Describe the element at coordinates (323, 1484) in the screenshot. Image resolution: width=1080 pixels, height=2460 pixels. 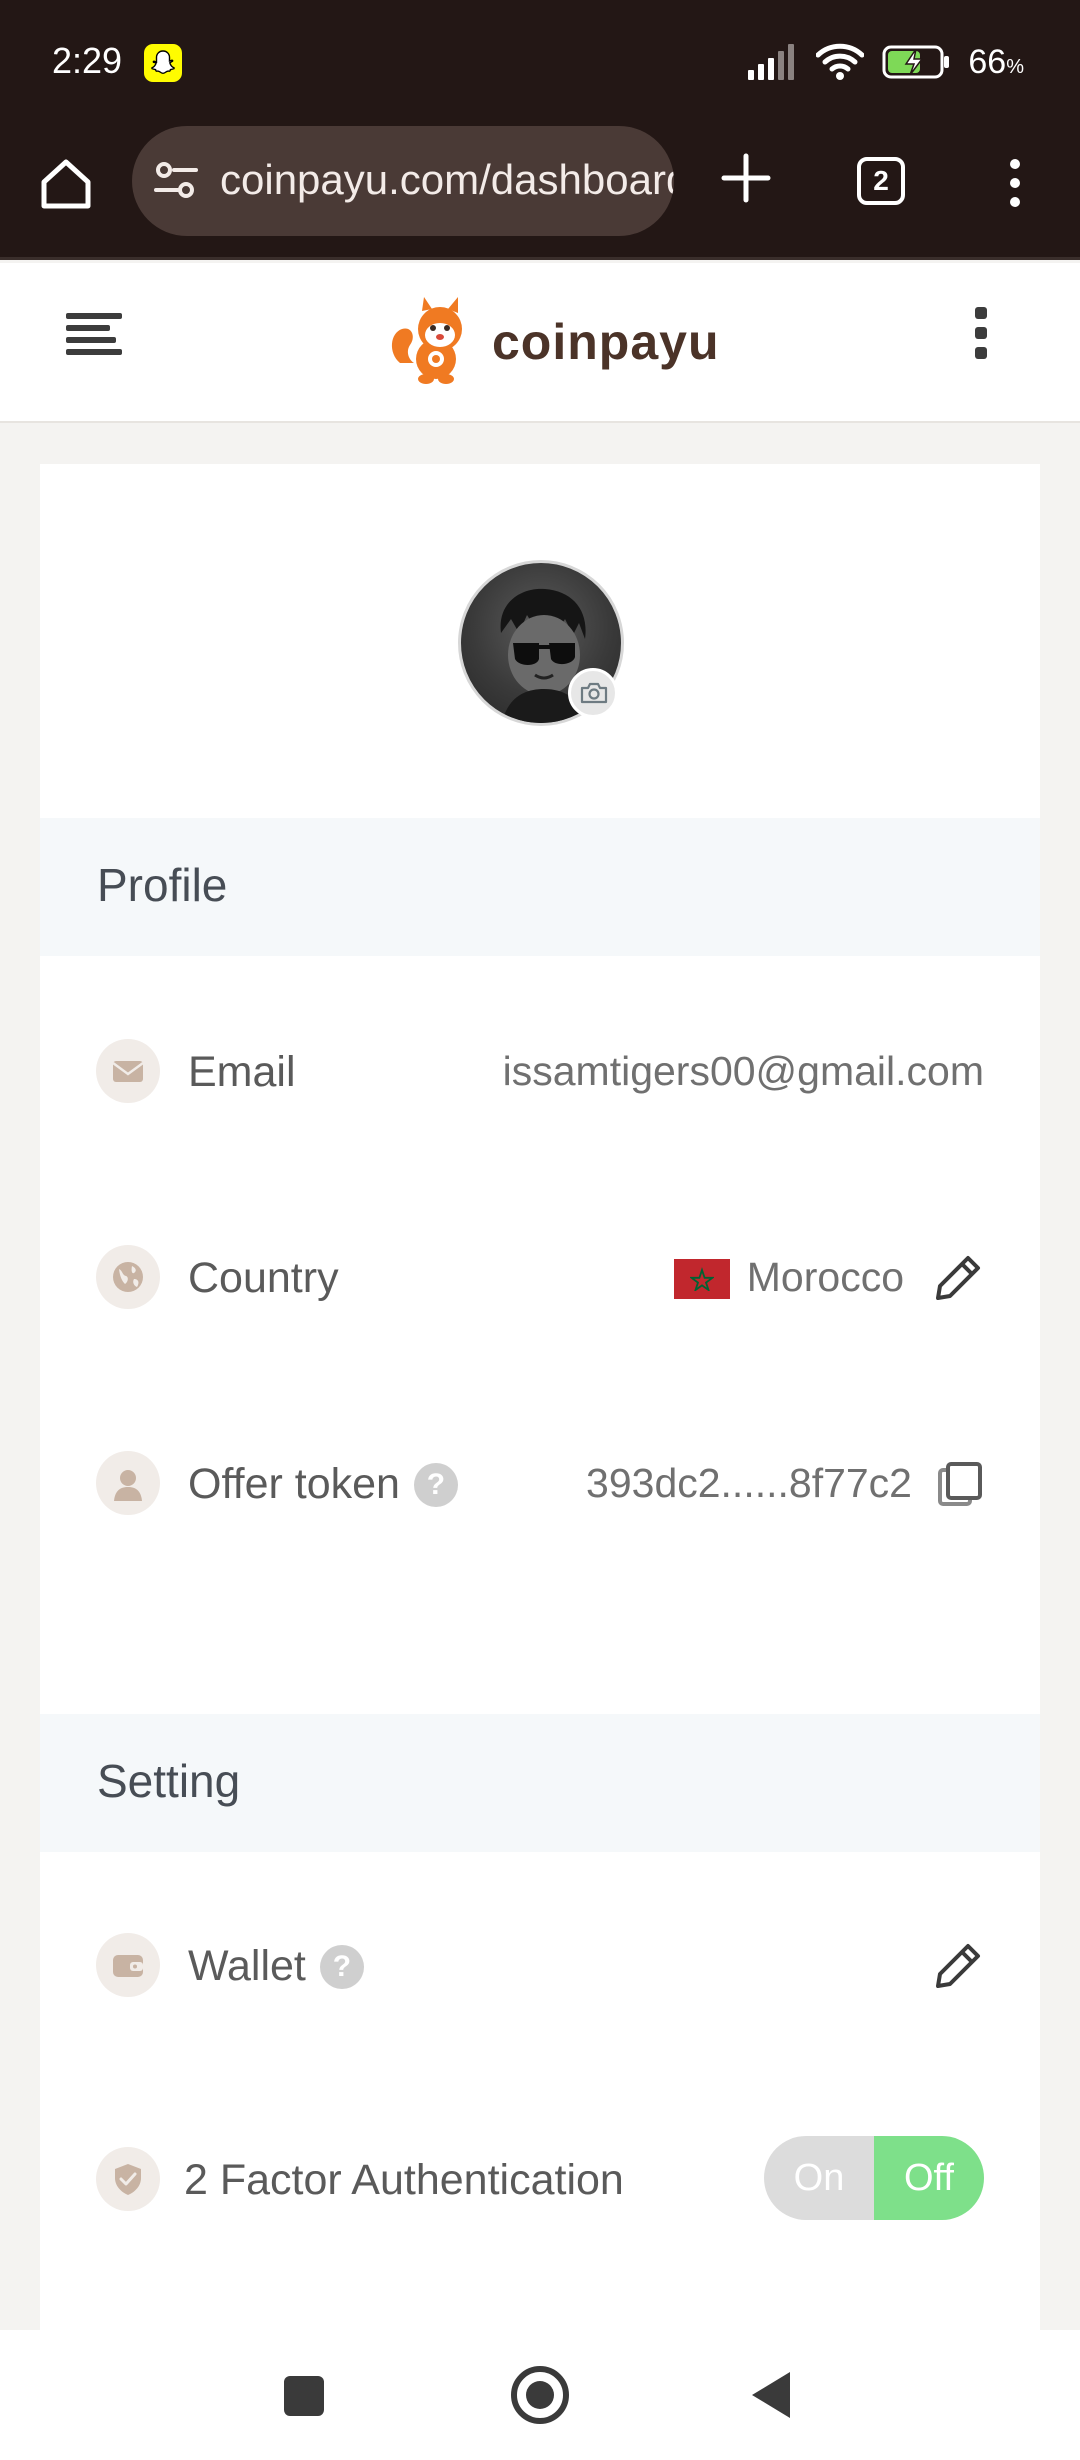
I see `offer-token-label: Offer token?` at that location.